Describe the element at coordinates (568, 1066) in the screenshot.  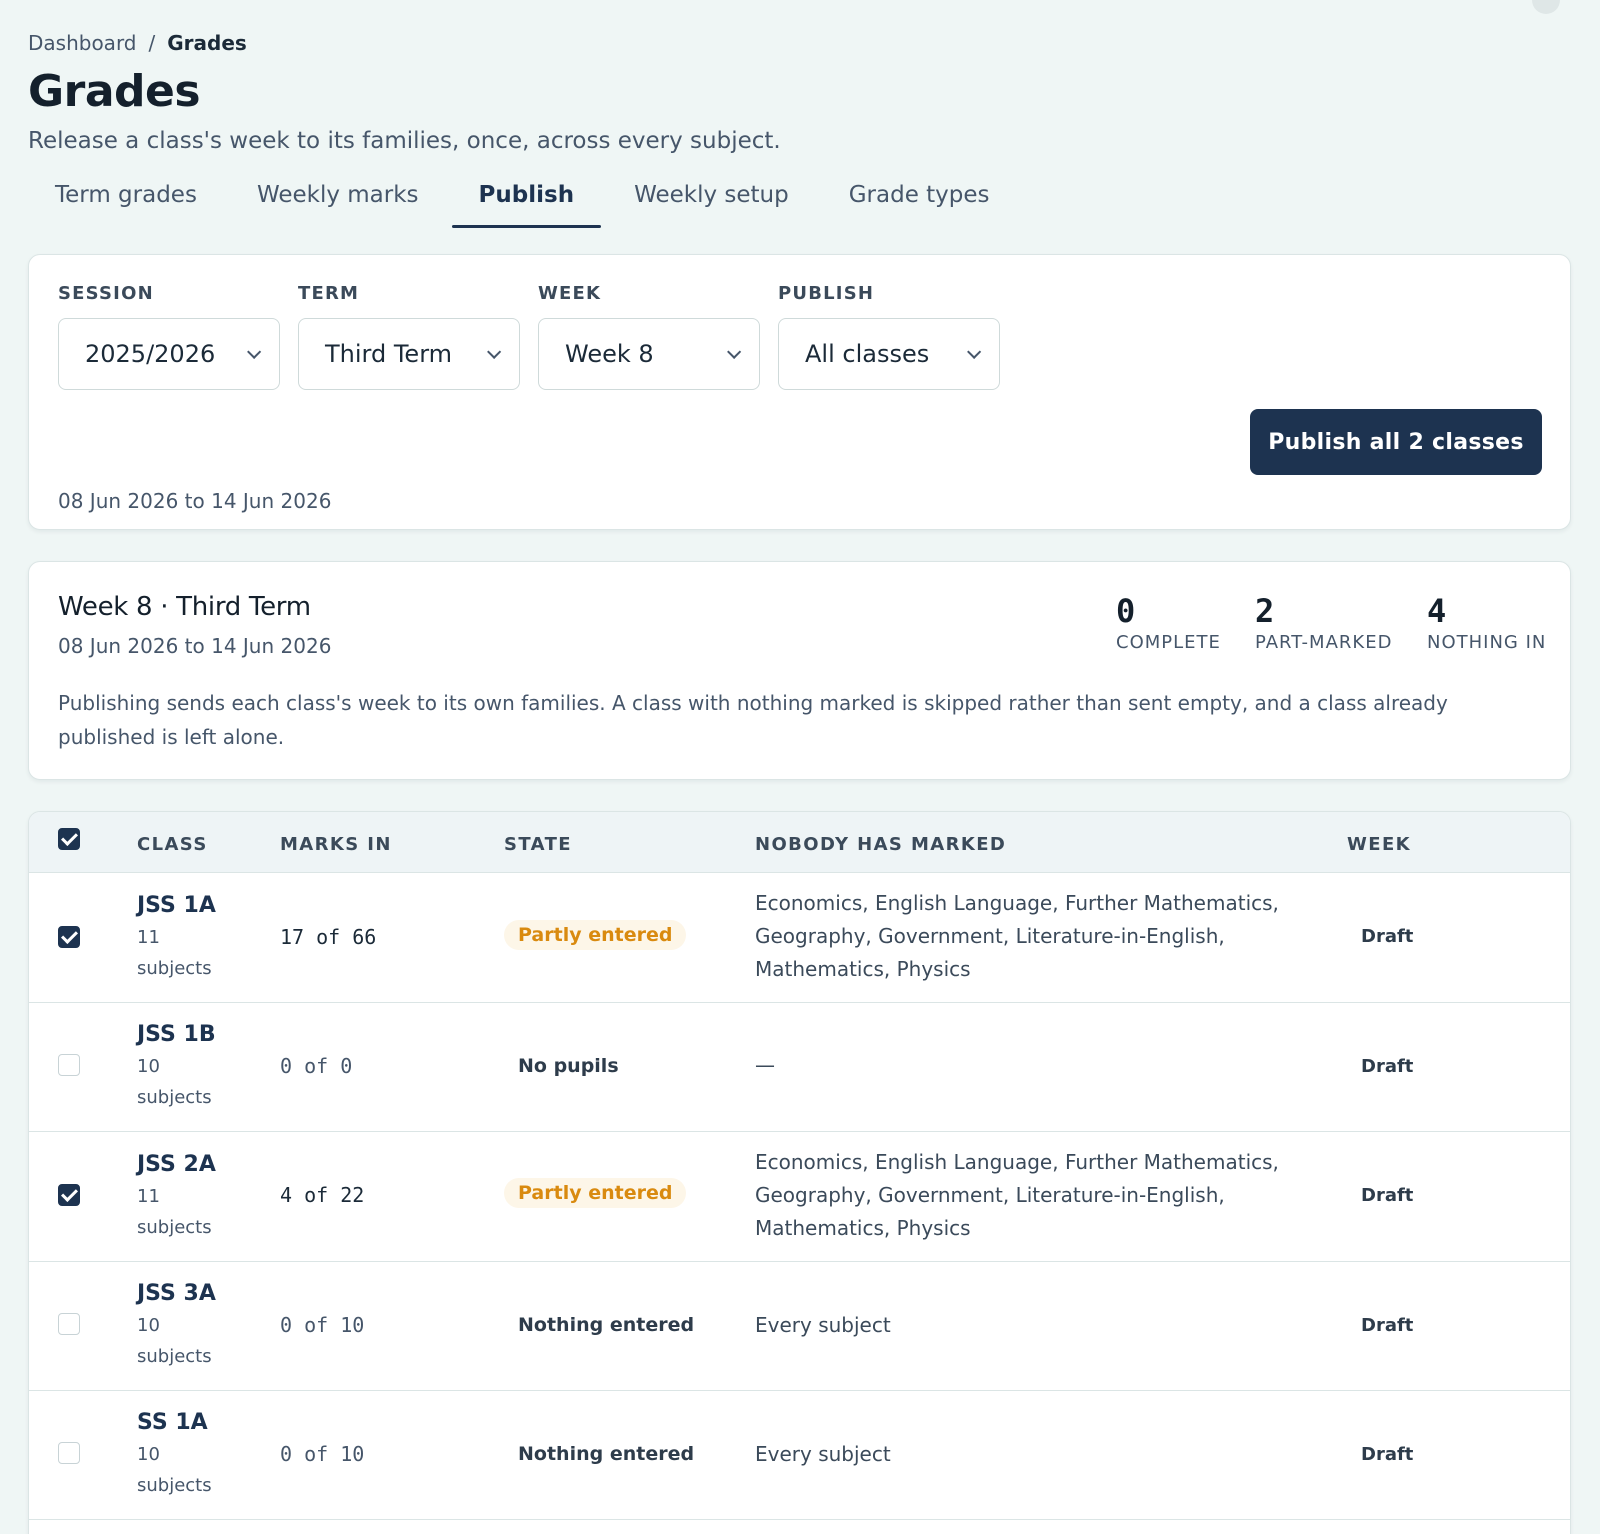
I see `state-label: No pupils` at that location.